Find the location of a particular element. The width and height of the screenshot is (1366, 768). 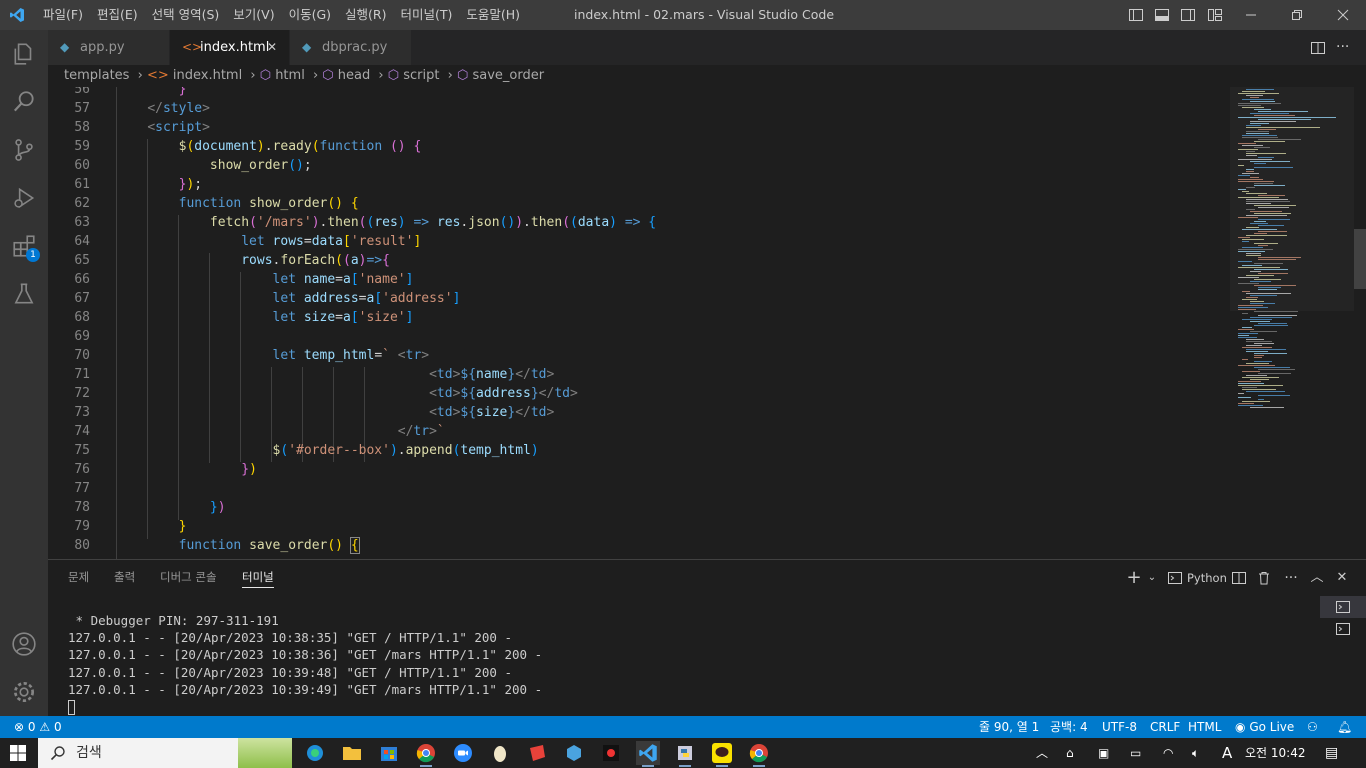

indentation-status: 공백: 4 is located at coordinates (1069, 727).